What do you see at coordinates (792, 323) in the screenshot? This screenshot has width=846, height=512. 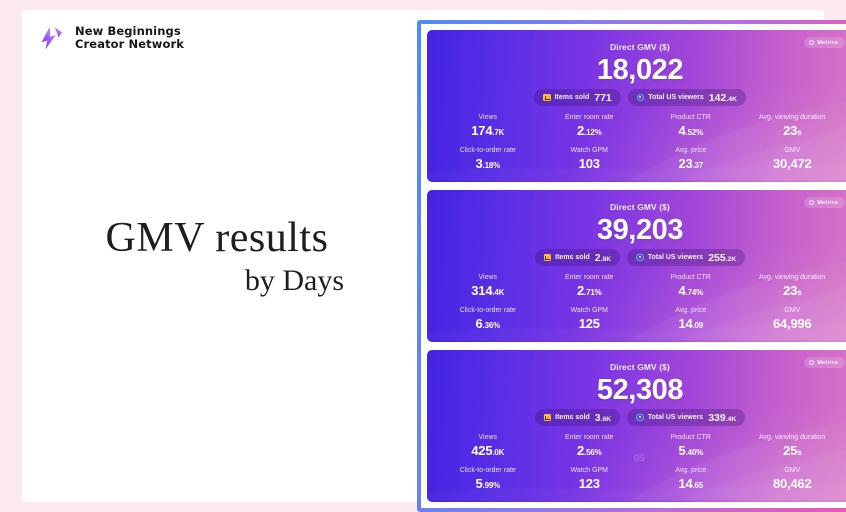 I see `metric-value: 64,996` at bounding box center [792, 323].